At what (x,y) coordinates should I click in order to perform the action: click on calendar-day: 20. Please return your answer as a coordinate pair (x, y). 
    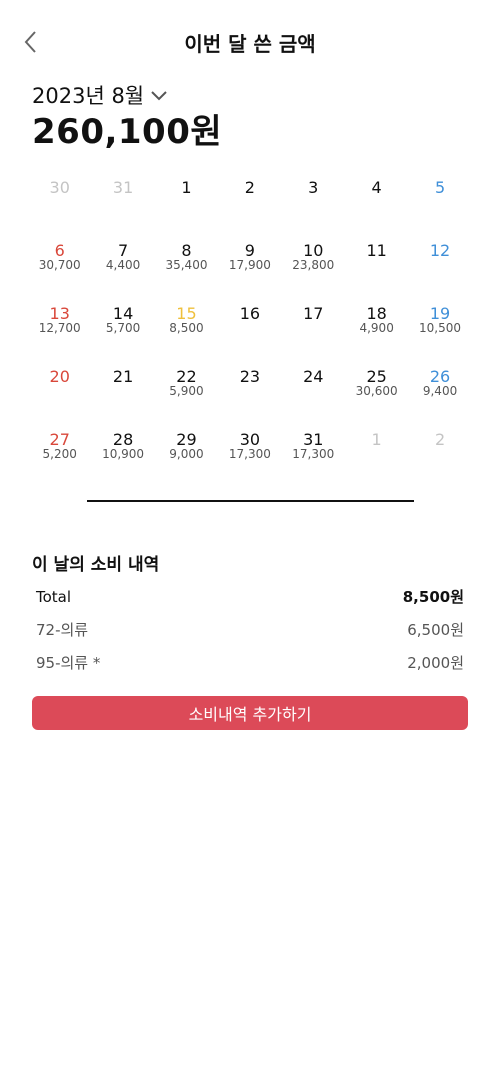
    Looking at the image, I should click on (59, 388).